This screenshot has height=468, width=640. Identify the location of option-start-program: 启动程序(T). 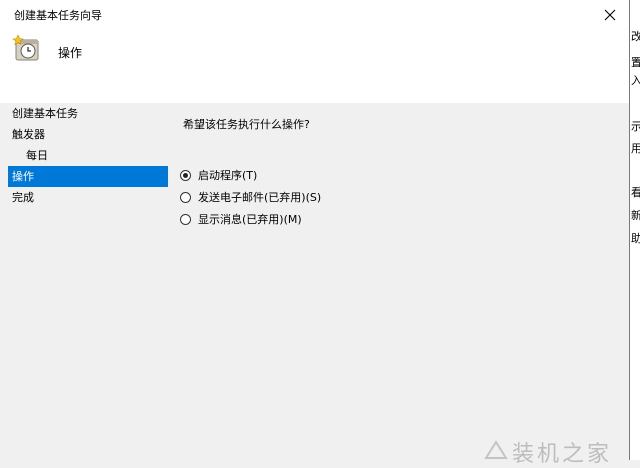
(250, 175).